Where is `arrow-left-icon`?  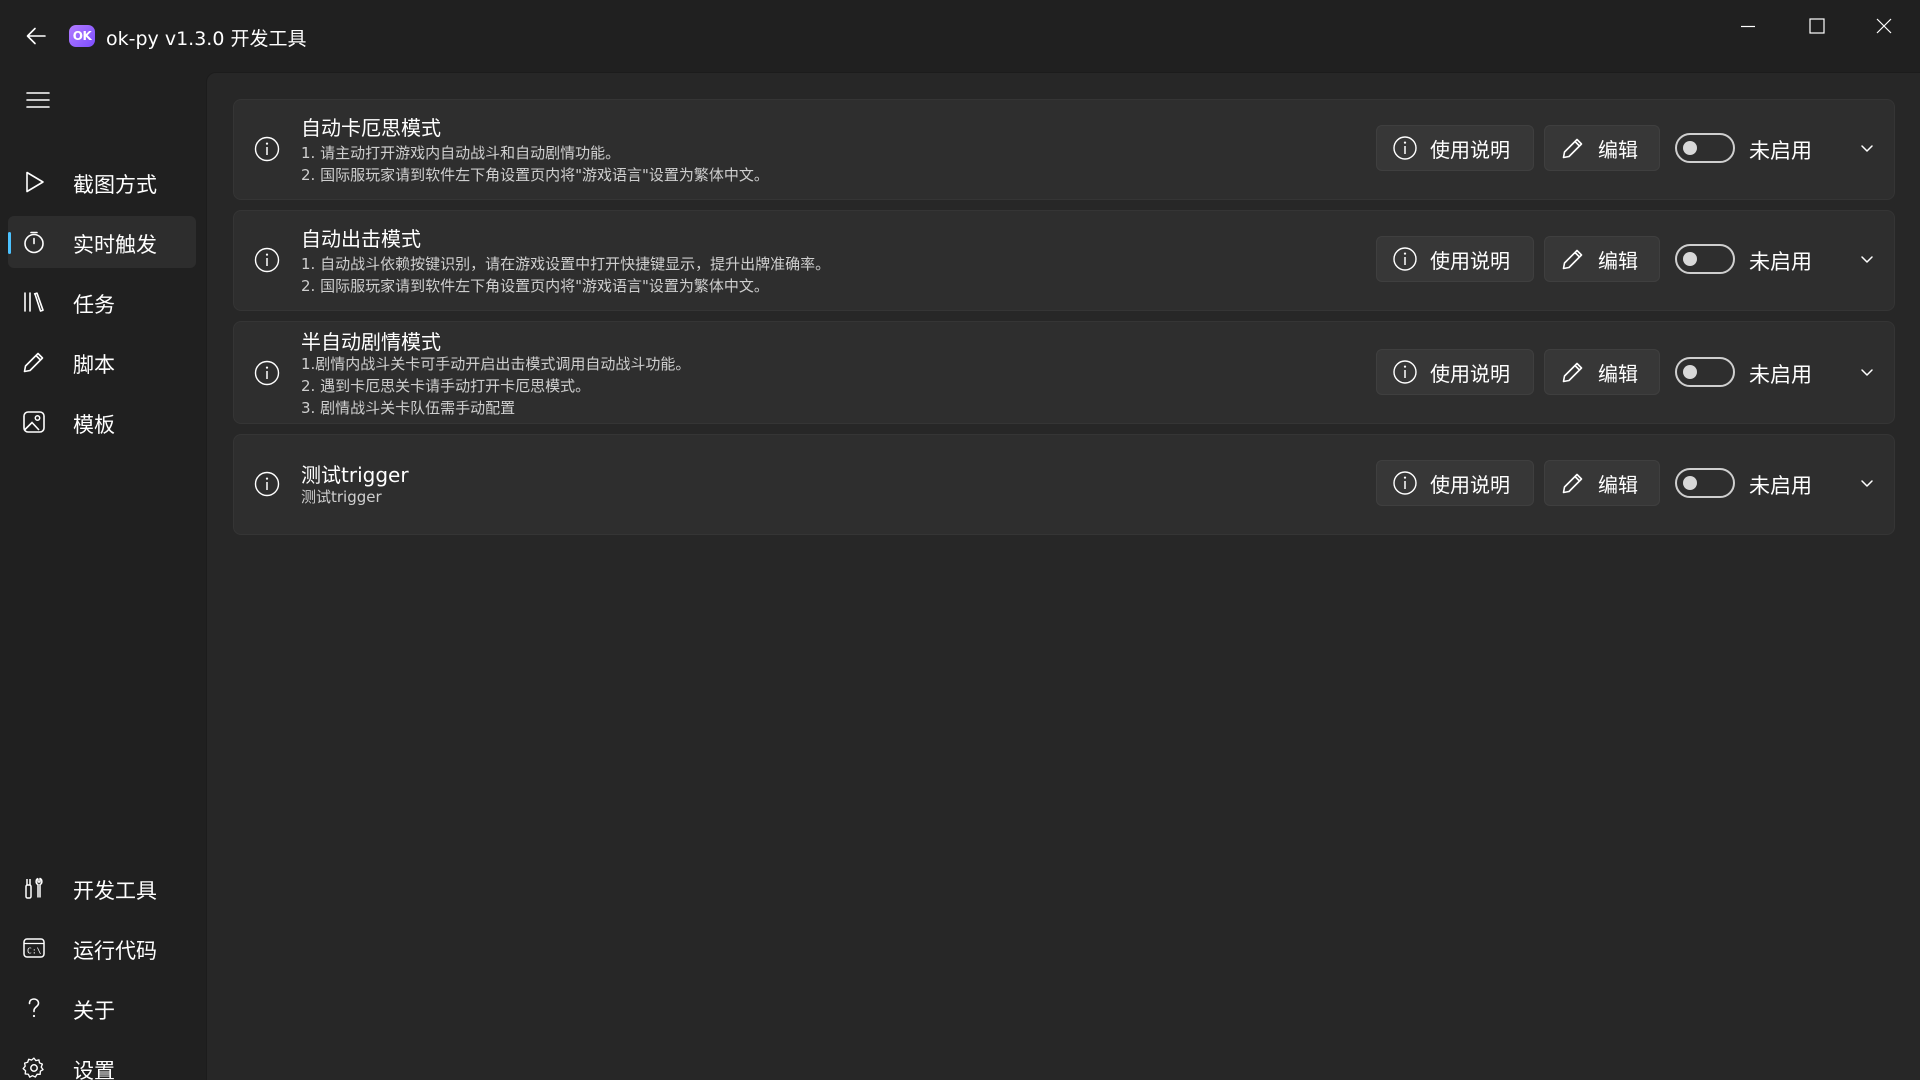 arrow-left-icon is located at coordinates (36, 36).